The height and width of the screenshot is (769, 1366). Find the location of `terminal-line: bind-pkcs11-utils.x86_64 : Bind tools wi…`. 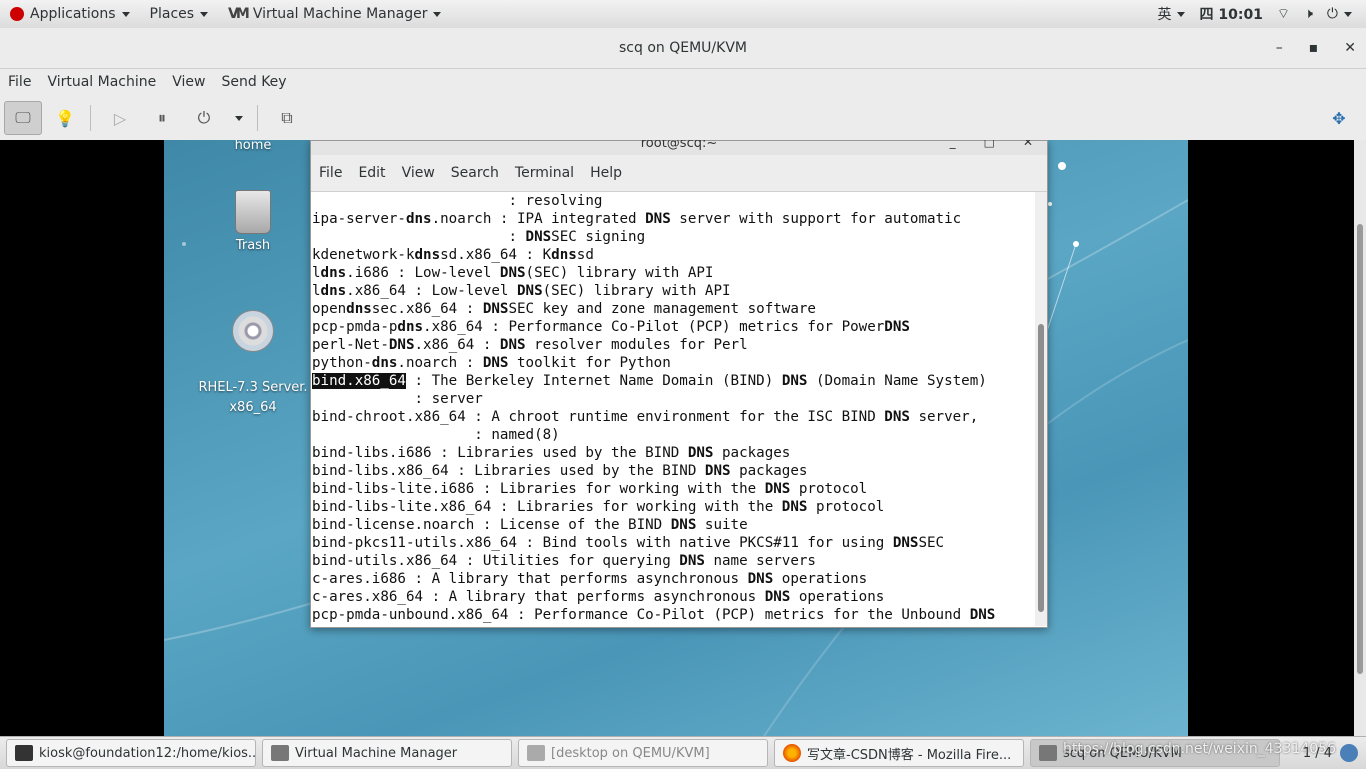

terminal-line: bind-pkcs11-utils.x86_64 : Bind tools wi… is located at coordinates (628, 543).